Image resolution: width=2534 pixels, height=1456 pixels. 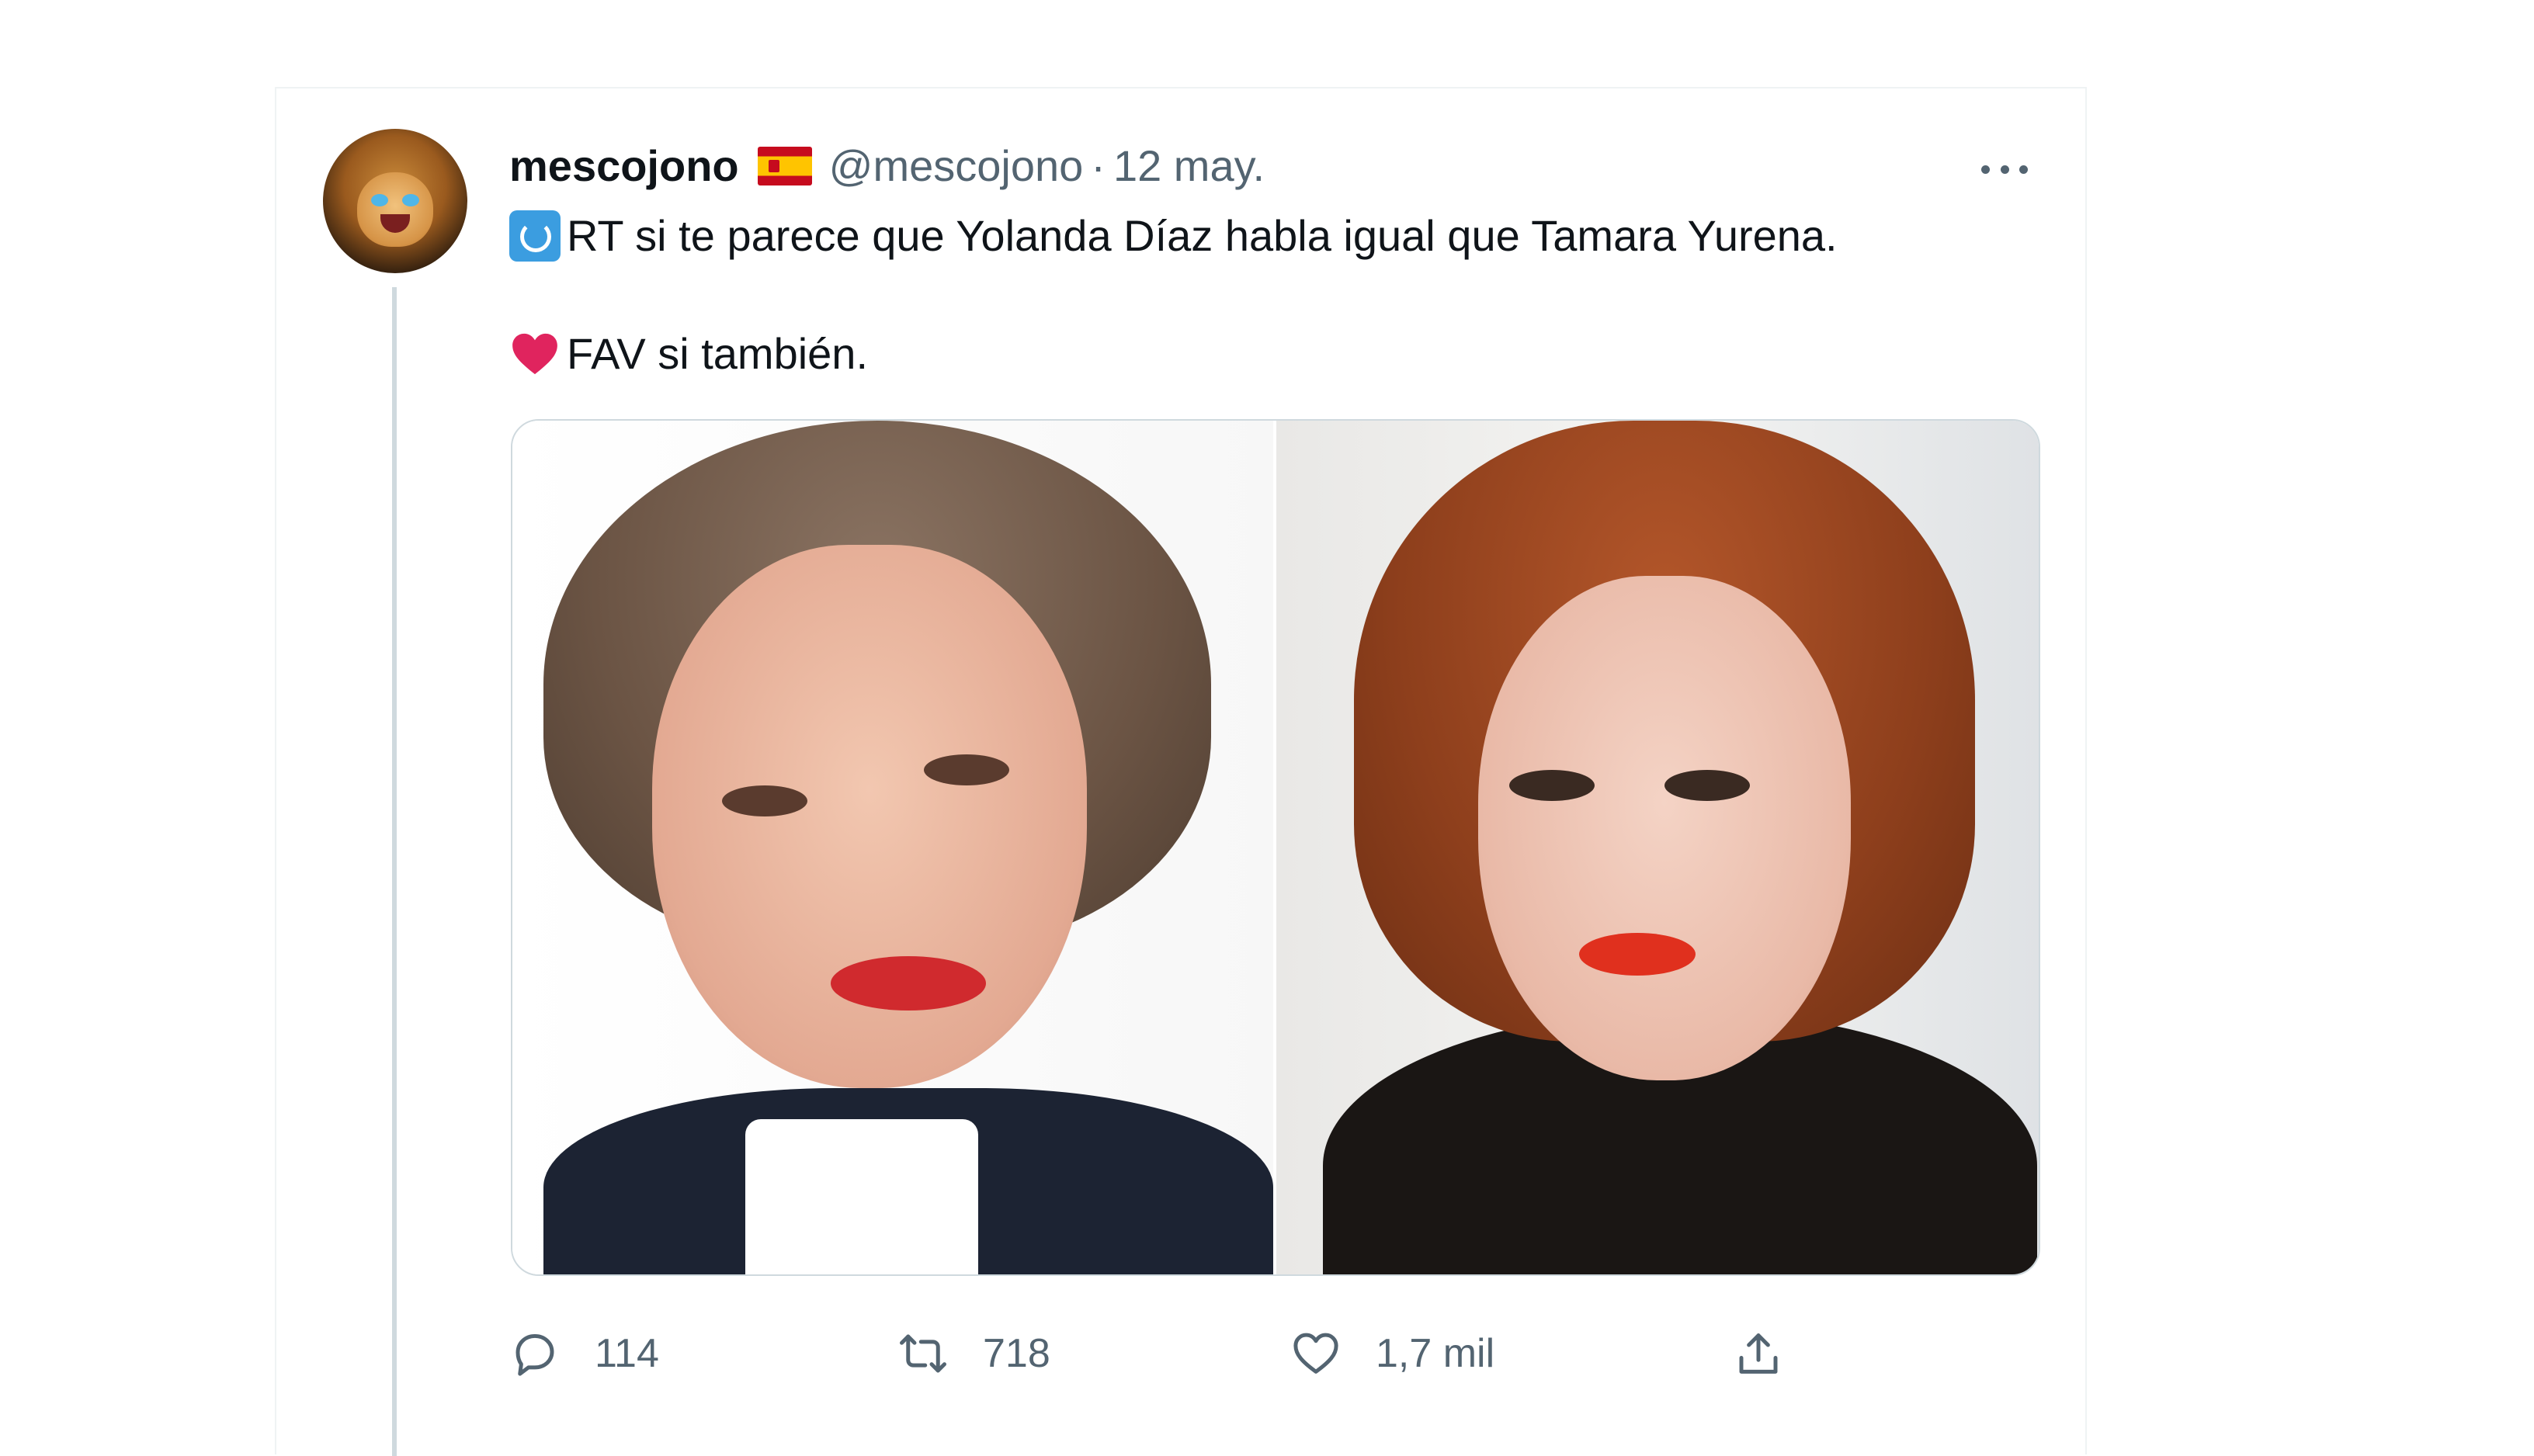 What do you see at coordinates (535, 236) in the screenshot?
I see `retweet-emoji-icon` at bounding box center [535, 236].